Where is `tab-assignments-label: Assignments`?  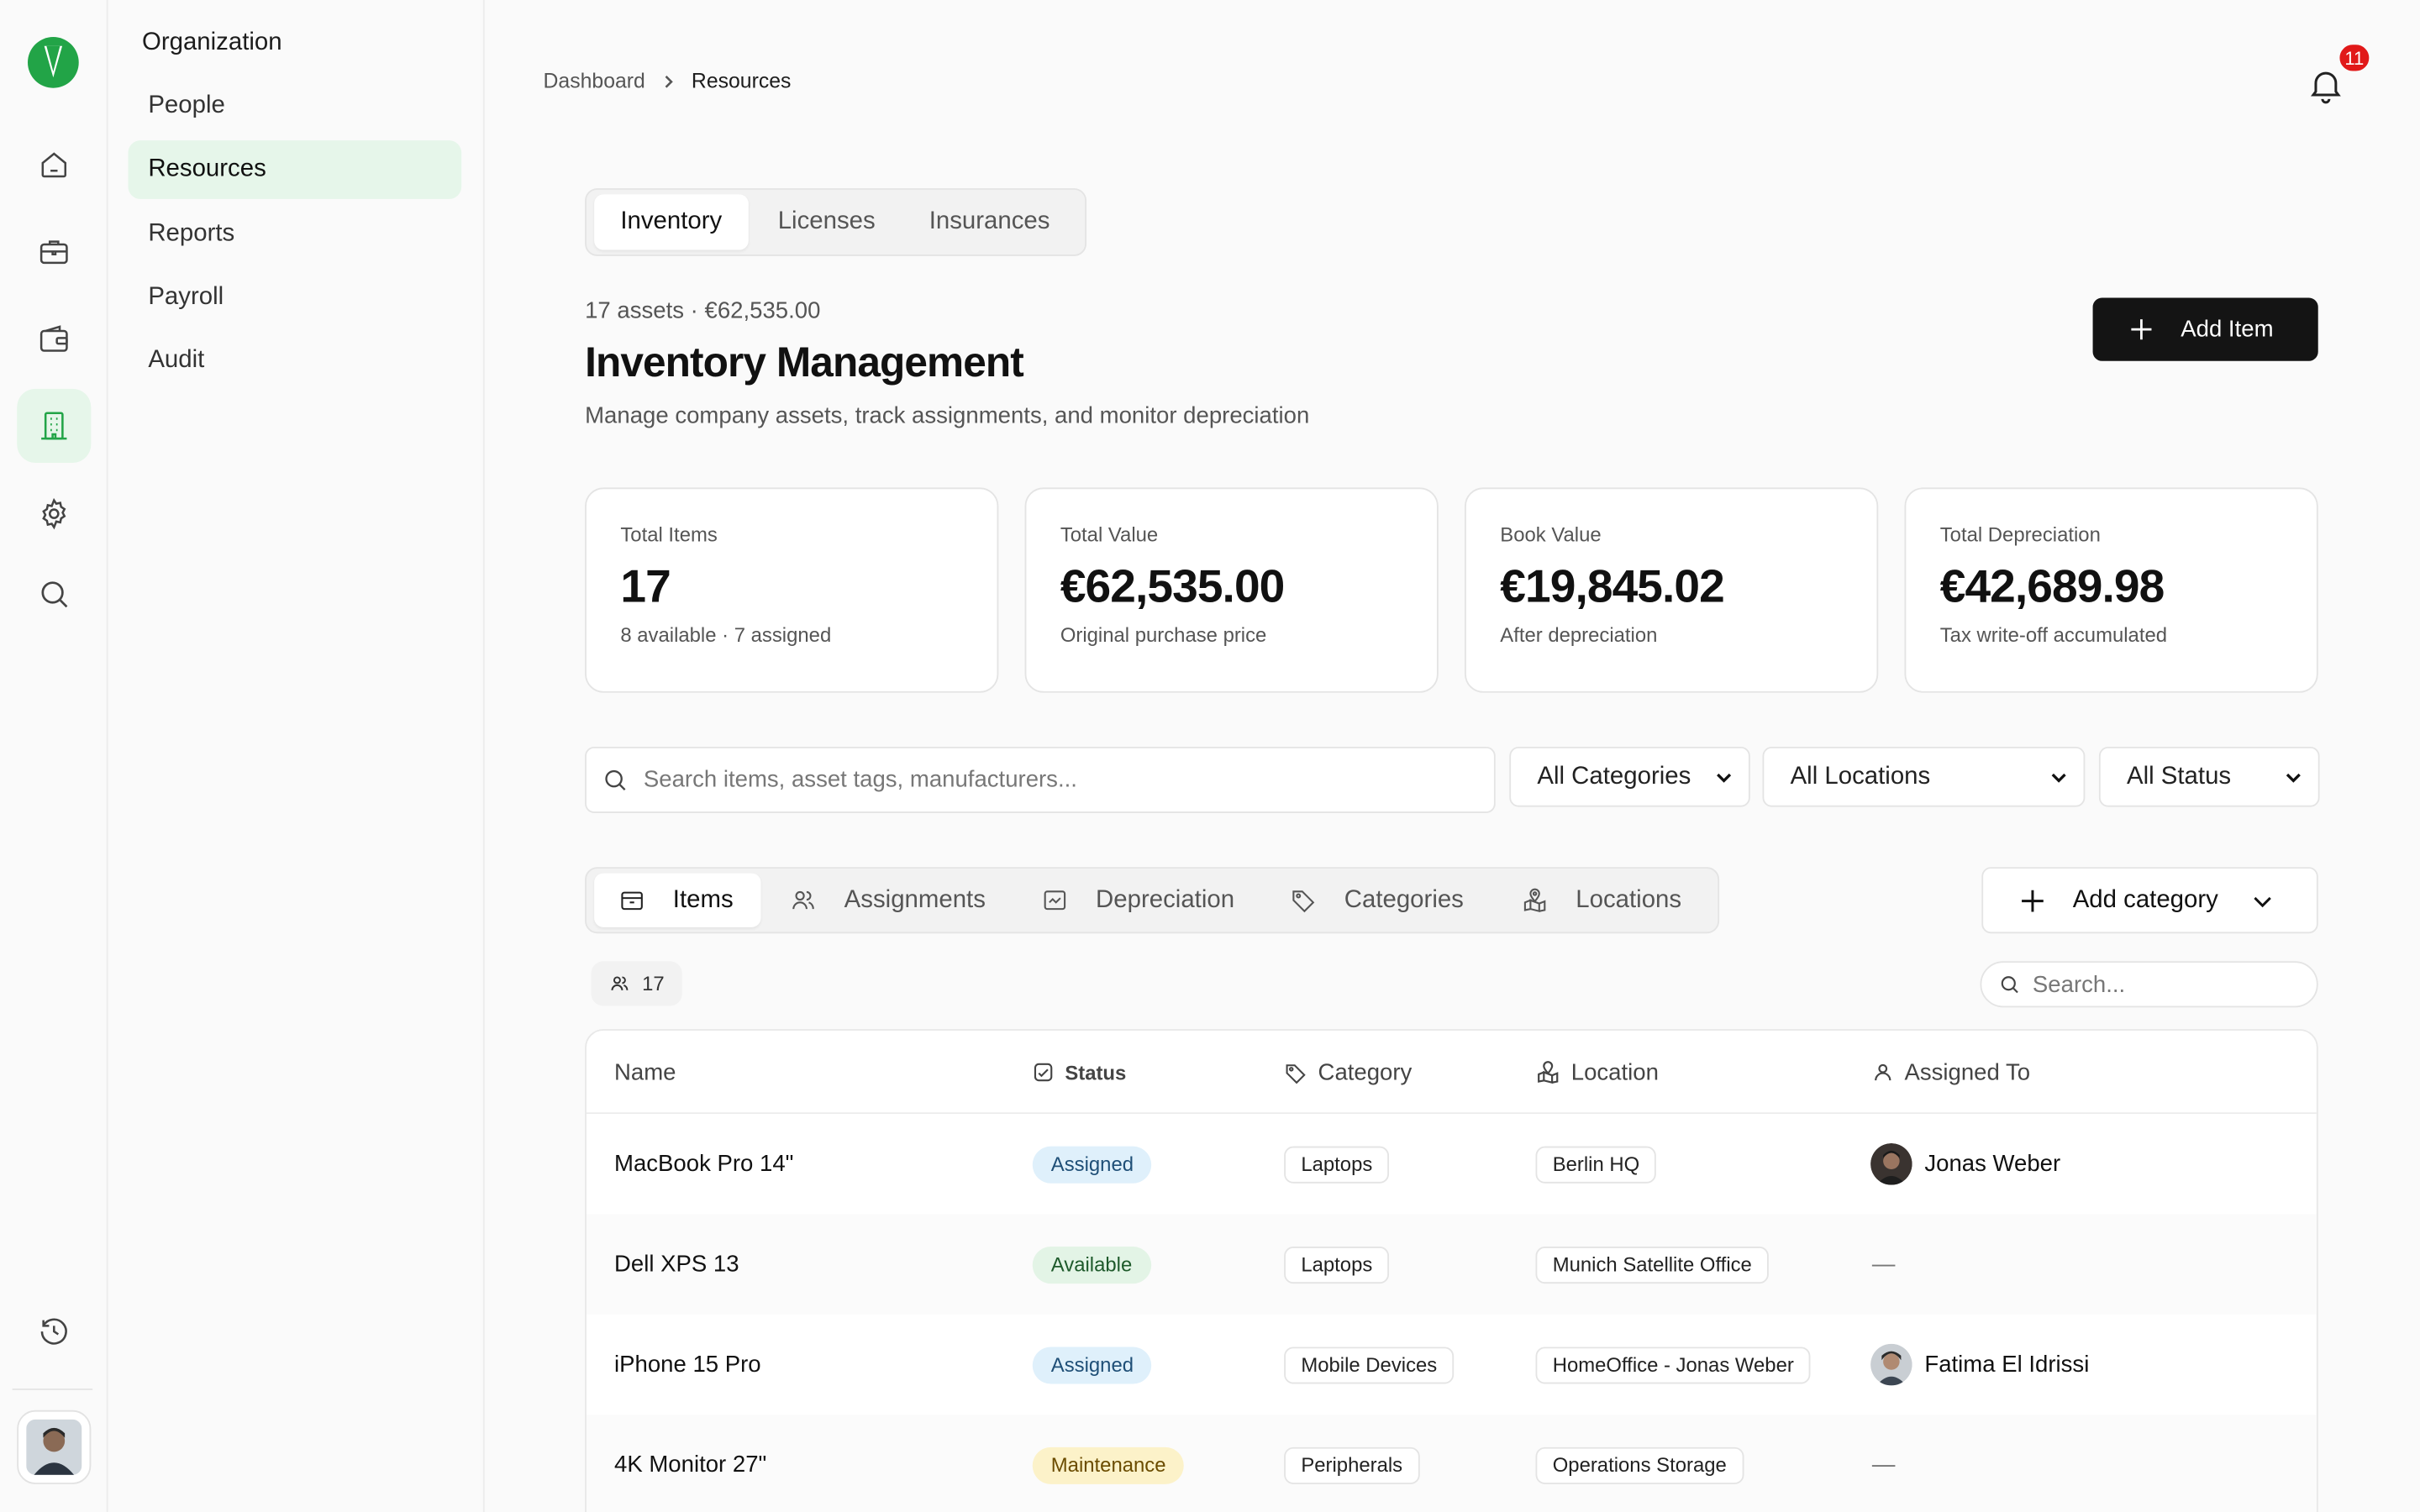 tab-assignments-label: Assignments is located at coordinates (915, 899).